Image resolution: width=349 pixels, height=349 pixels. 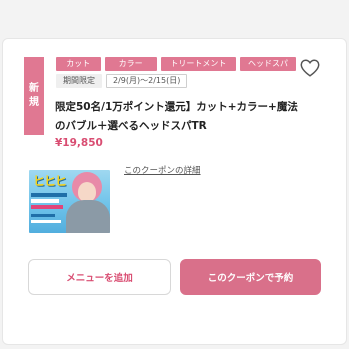 I want to click on reserve-with-coupon-button: このクーポンで予約, so click(x=250, y=277).